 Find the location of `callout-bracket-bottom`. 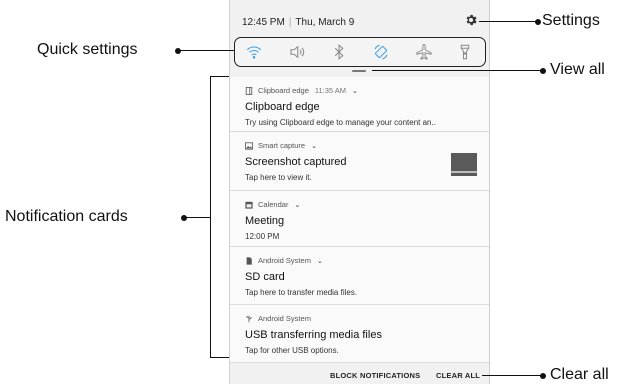

callout-bracket-bottom is located at coordinates (219, 358).